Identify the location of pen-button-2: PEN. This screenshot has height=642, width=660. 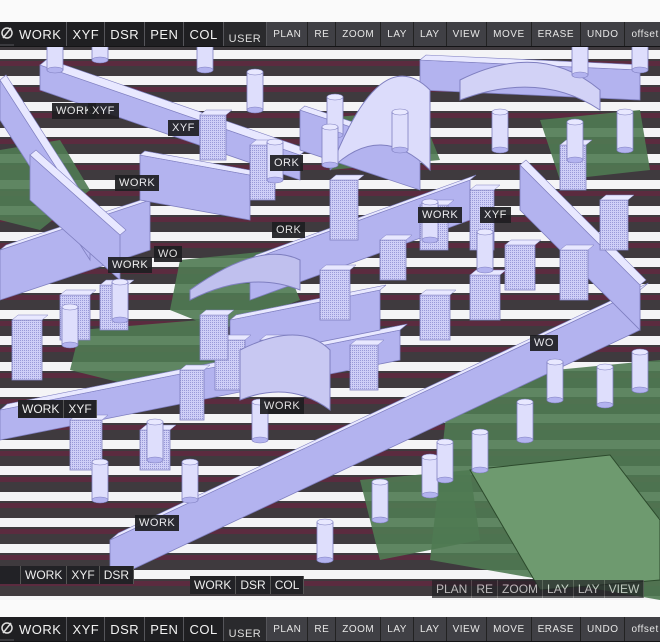
(165, 629).